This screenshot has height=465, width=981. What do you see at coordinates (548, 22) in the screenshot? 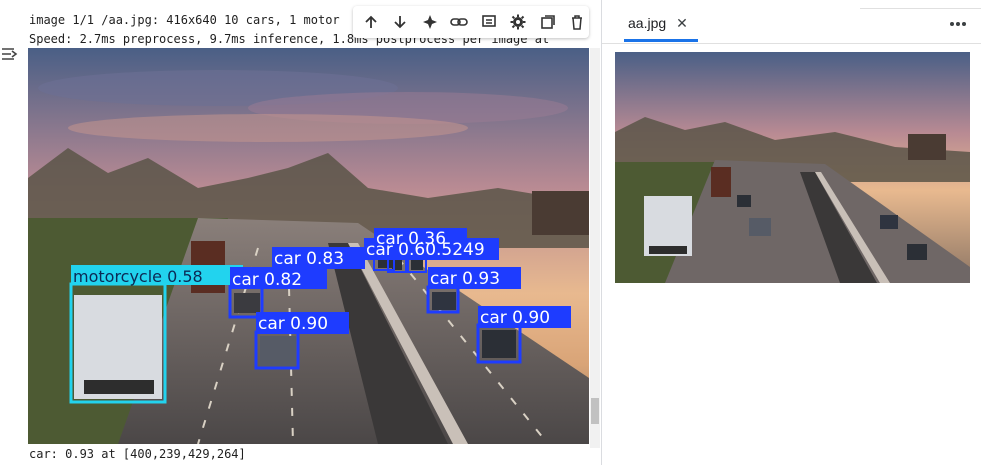
I see `mirror-cell-icon` at bounding box center [548, 22].